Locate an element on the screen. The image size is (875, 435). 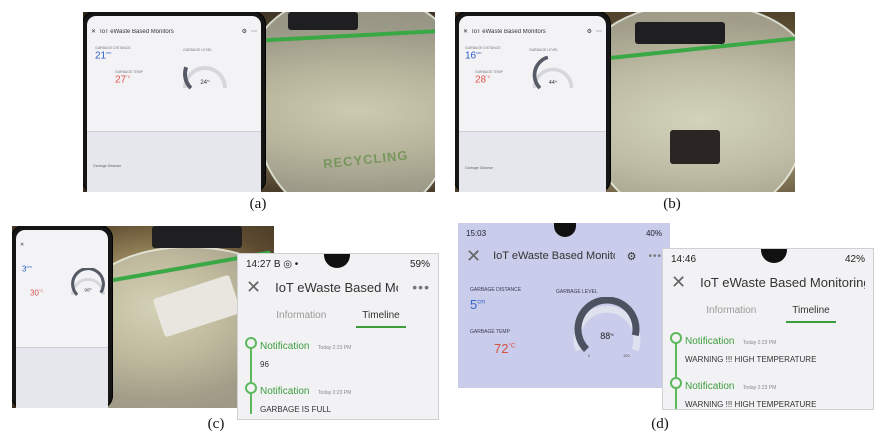
garbage-level-gauge: 44% is located at coordinates (553, 73).